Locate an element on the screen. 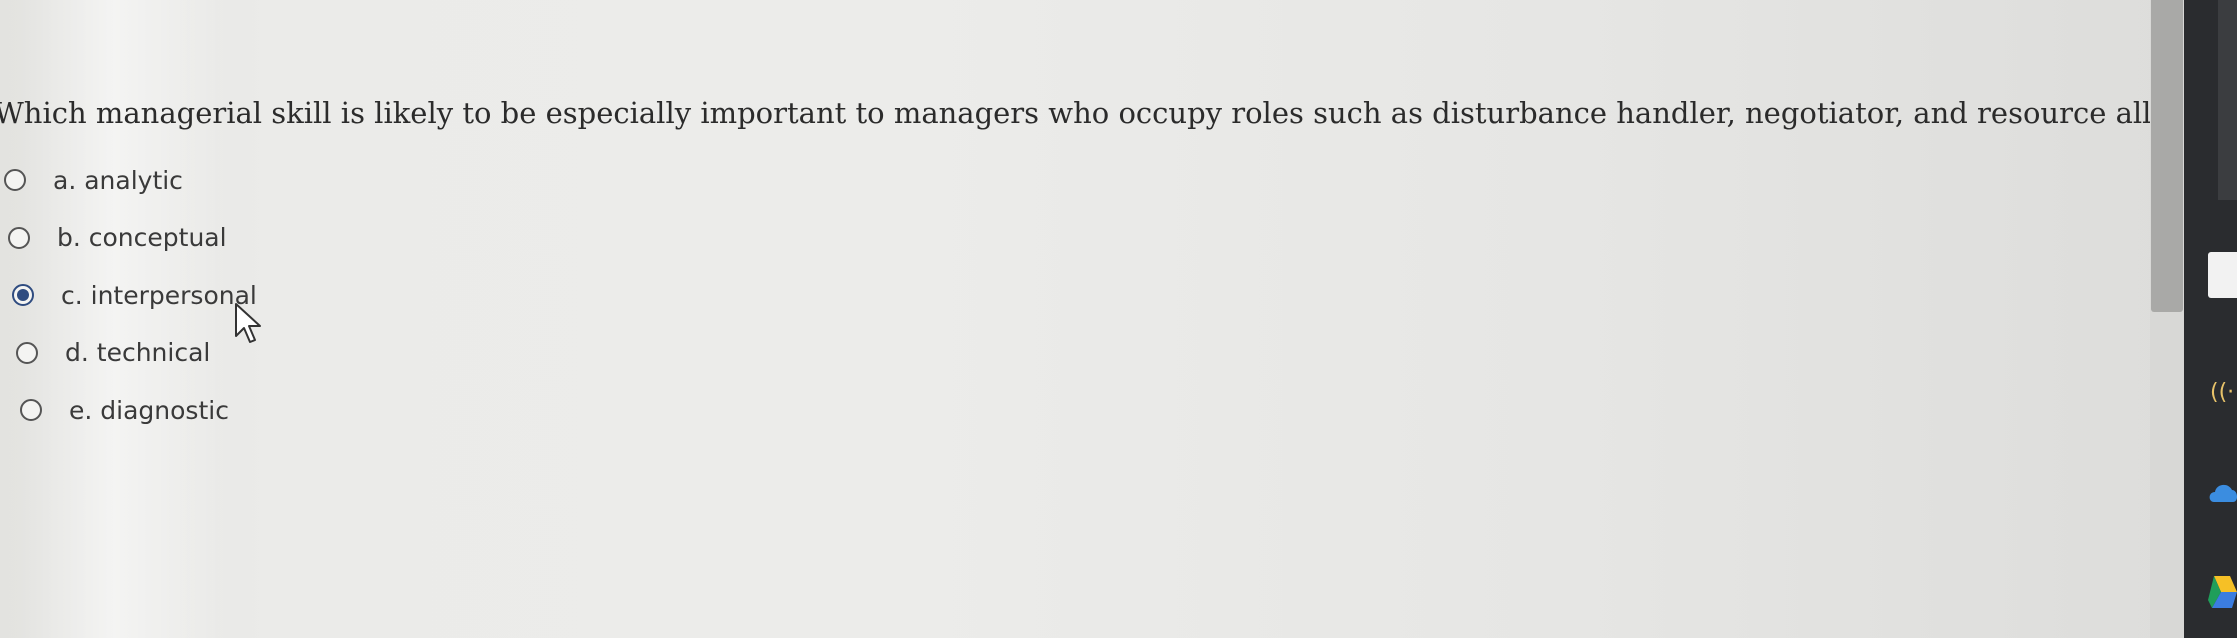  radio-option-e is located at coordinates (31, 410).